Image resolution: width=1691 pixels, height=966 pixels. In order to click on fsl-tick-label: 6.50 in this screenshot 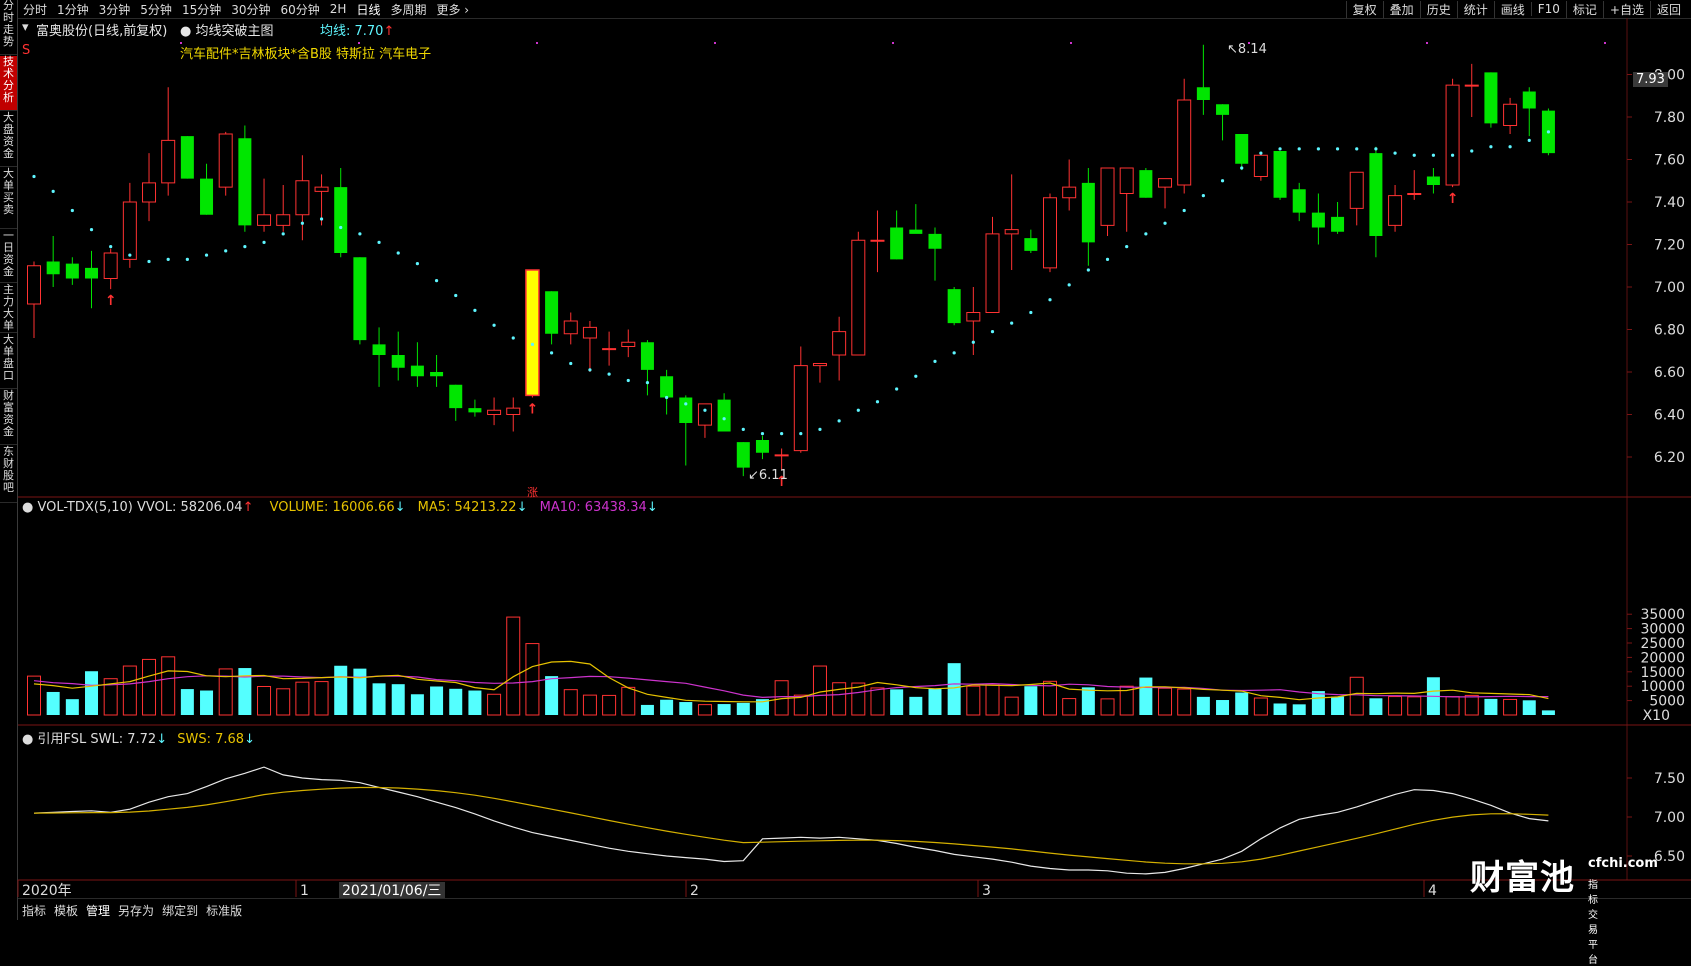, I will do `click(1669, 857)`.